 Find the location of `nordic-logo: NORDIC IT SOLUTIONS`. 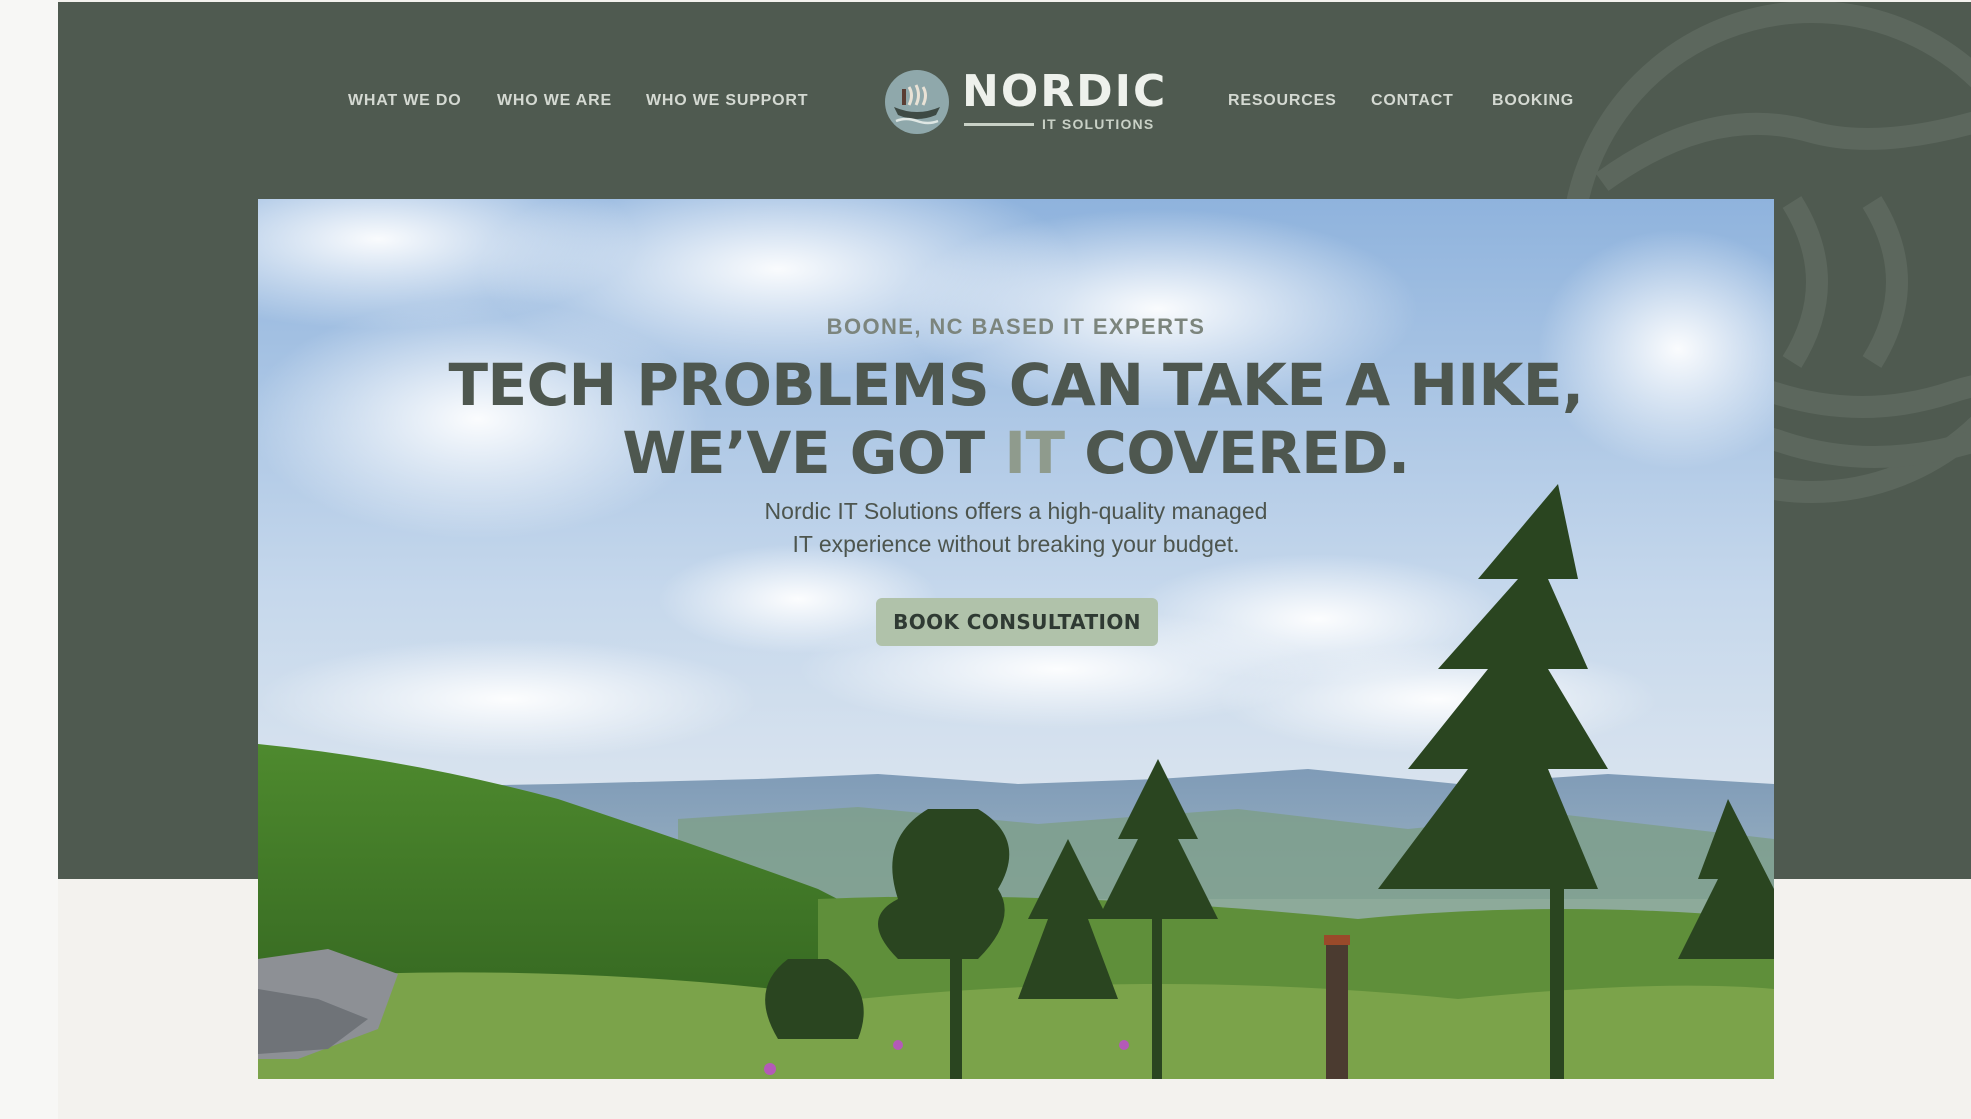

nordic-logo: NORDIC IT SOLUTIONS is located at coordinates (1026, 102).